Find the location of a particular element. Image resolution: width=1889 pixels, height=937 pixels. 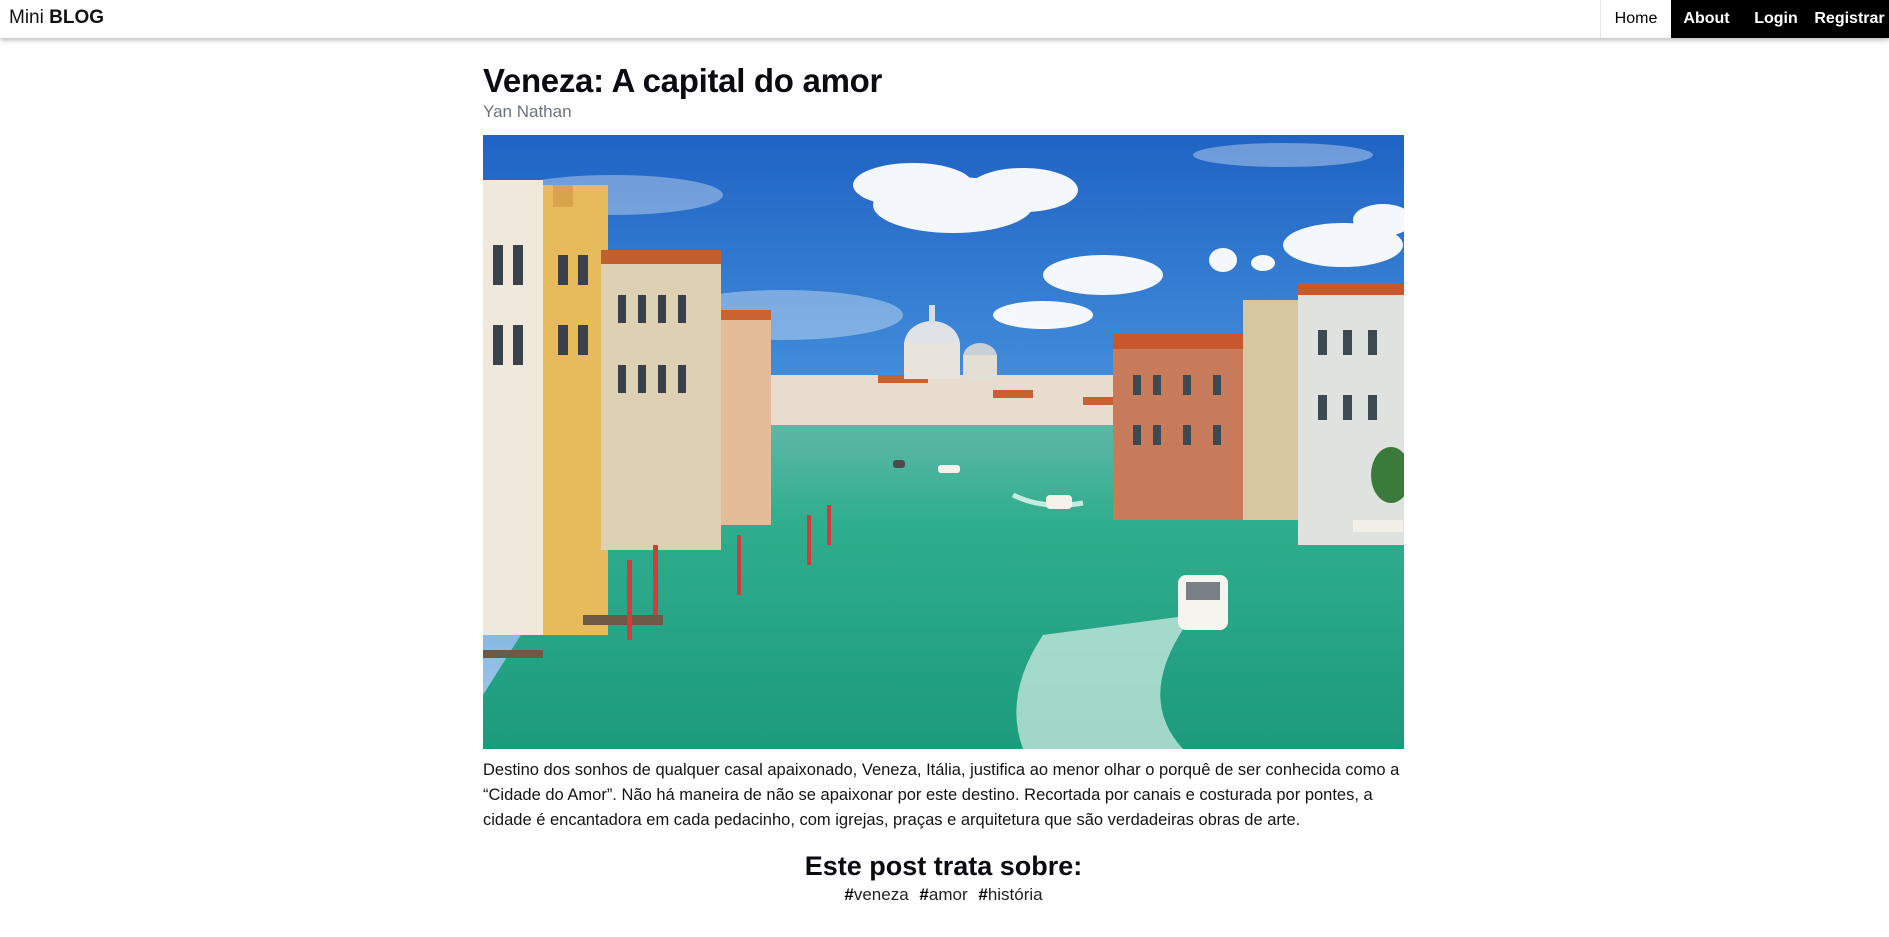

nav-link-about: About is located at coordinates (1706, 19).